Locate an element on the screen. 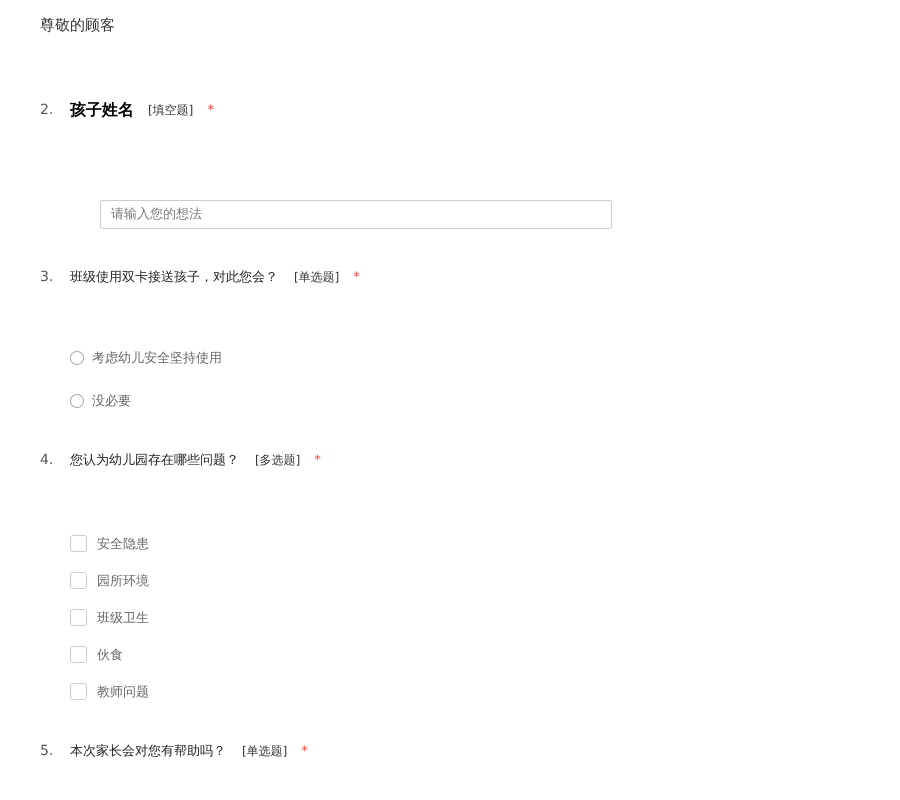 This screenshot has height=800, width=900. answer-field: 请输入您的想法 is located at coordinates (356, 214).